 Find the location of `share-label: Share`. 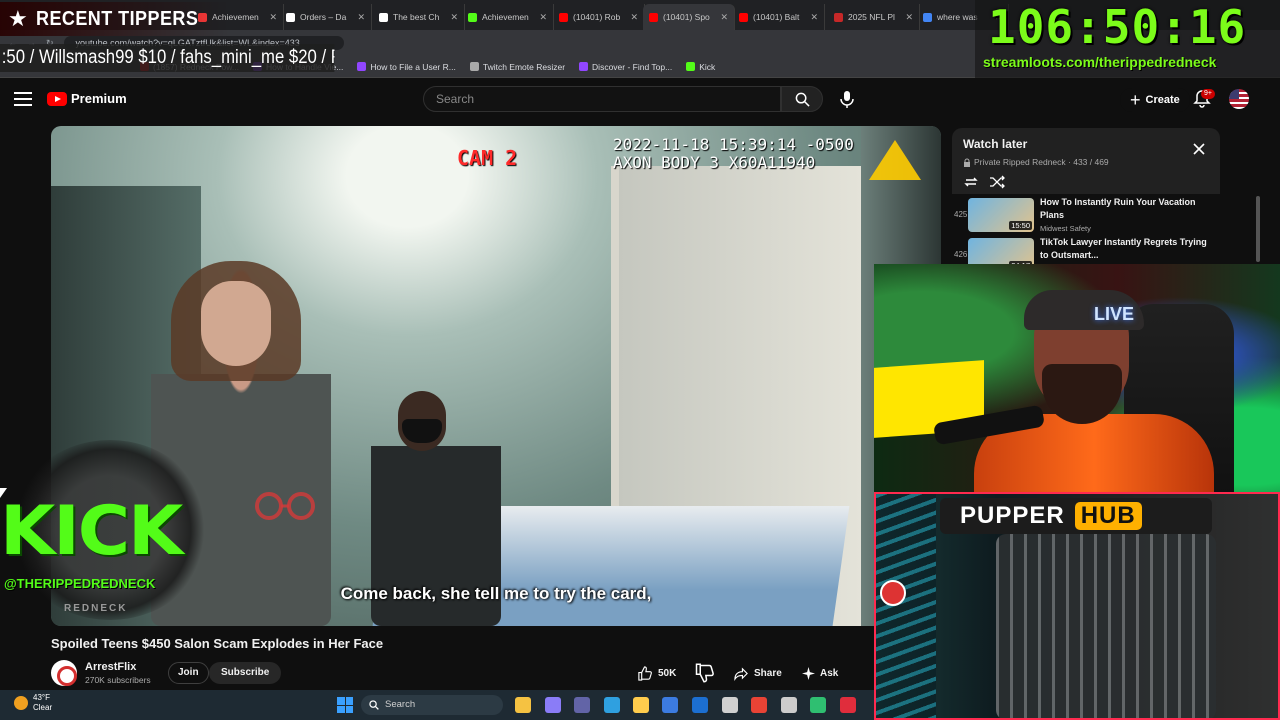

share-label: Share is located at coordinates (768, 673).